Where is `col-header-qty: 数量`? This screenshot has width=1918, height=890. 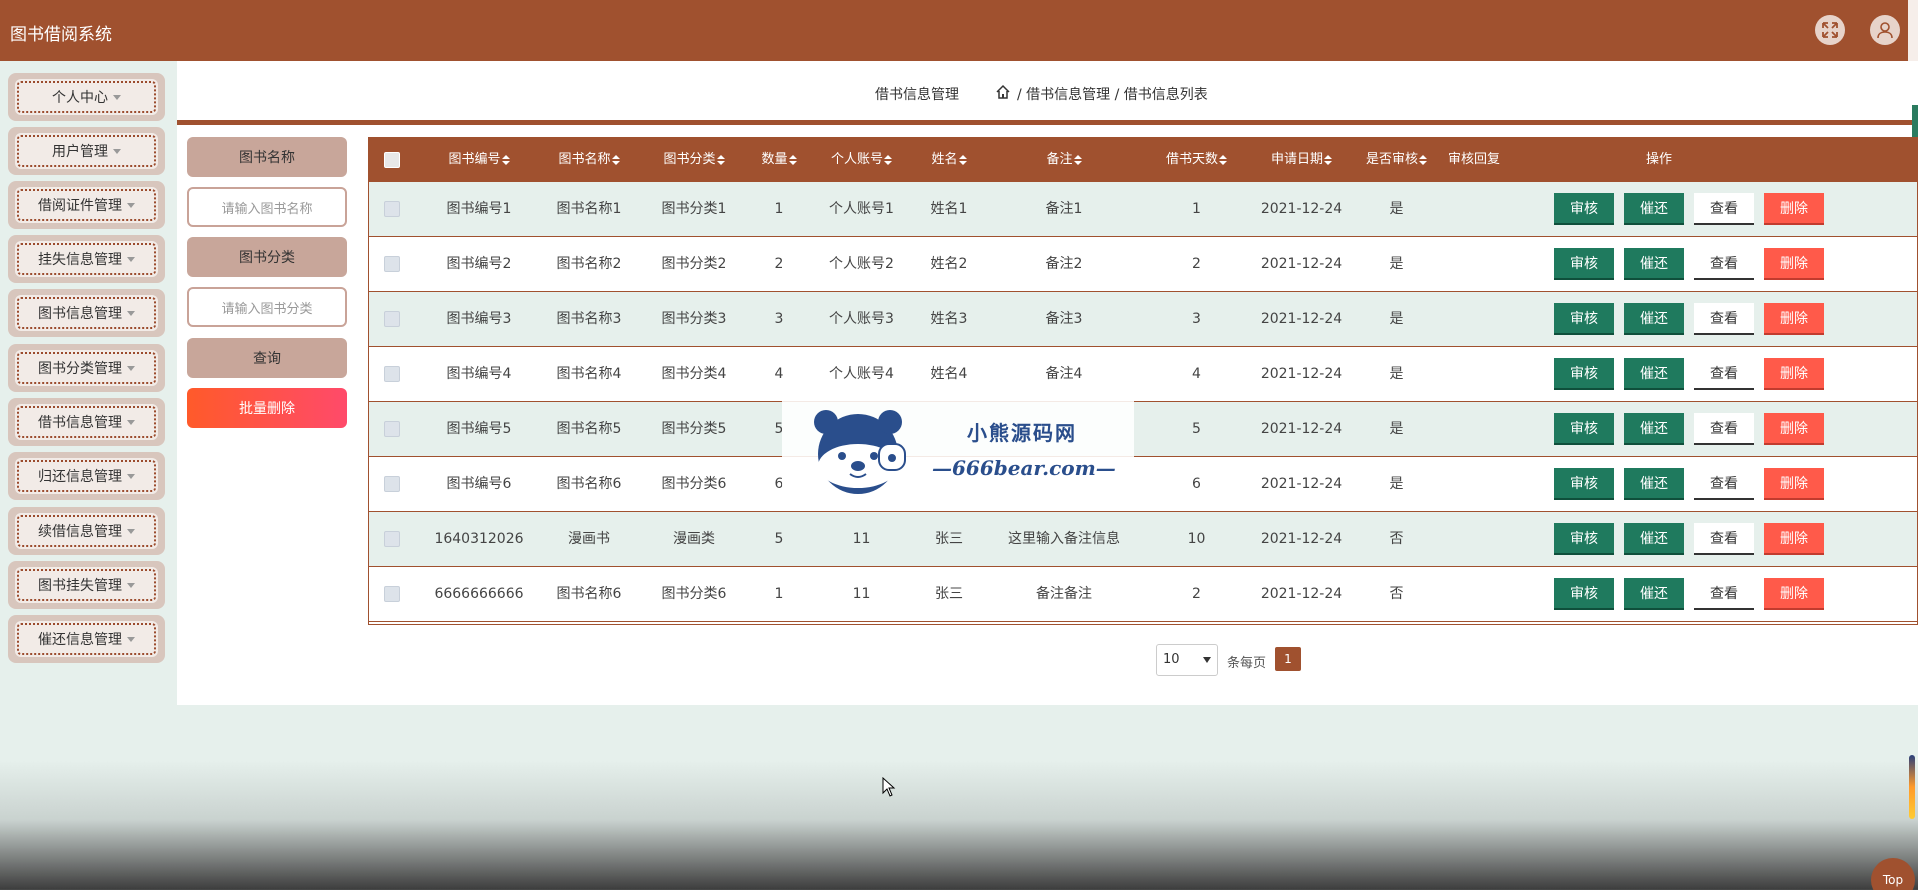 col-header-qty: 数量 is located at coordinates (779, 160).